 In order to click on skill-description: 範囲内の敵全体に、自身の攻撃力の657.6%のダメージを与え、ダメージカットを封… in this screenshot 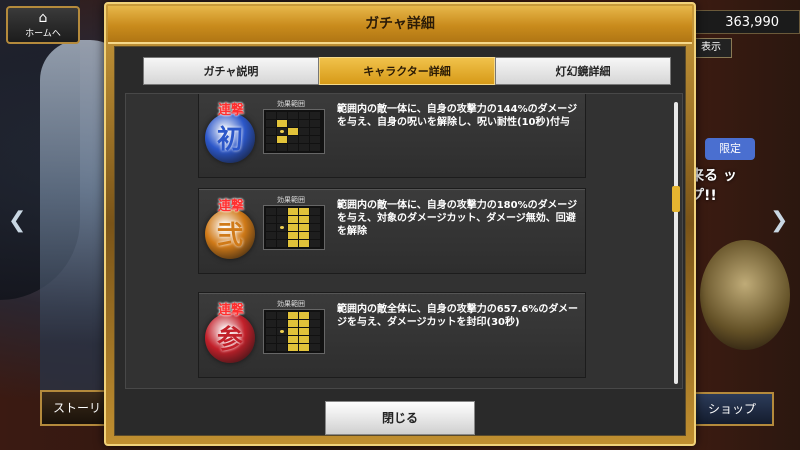, I will do `click(458, 316)`.